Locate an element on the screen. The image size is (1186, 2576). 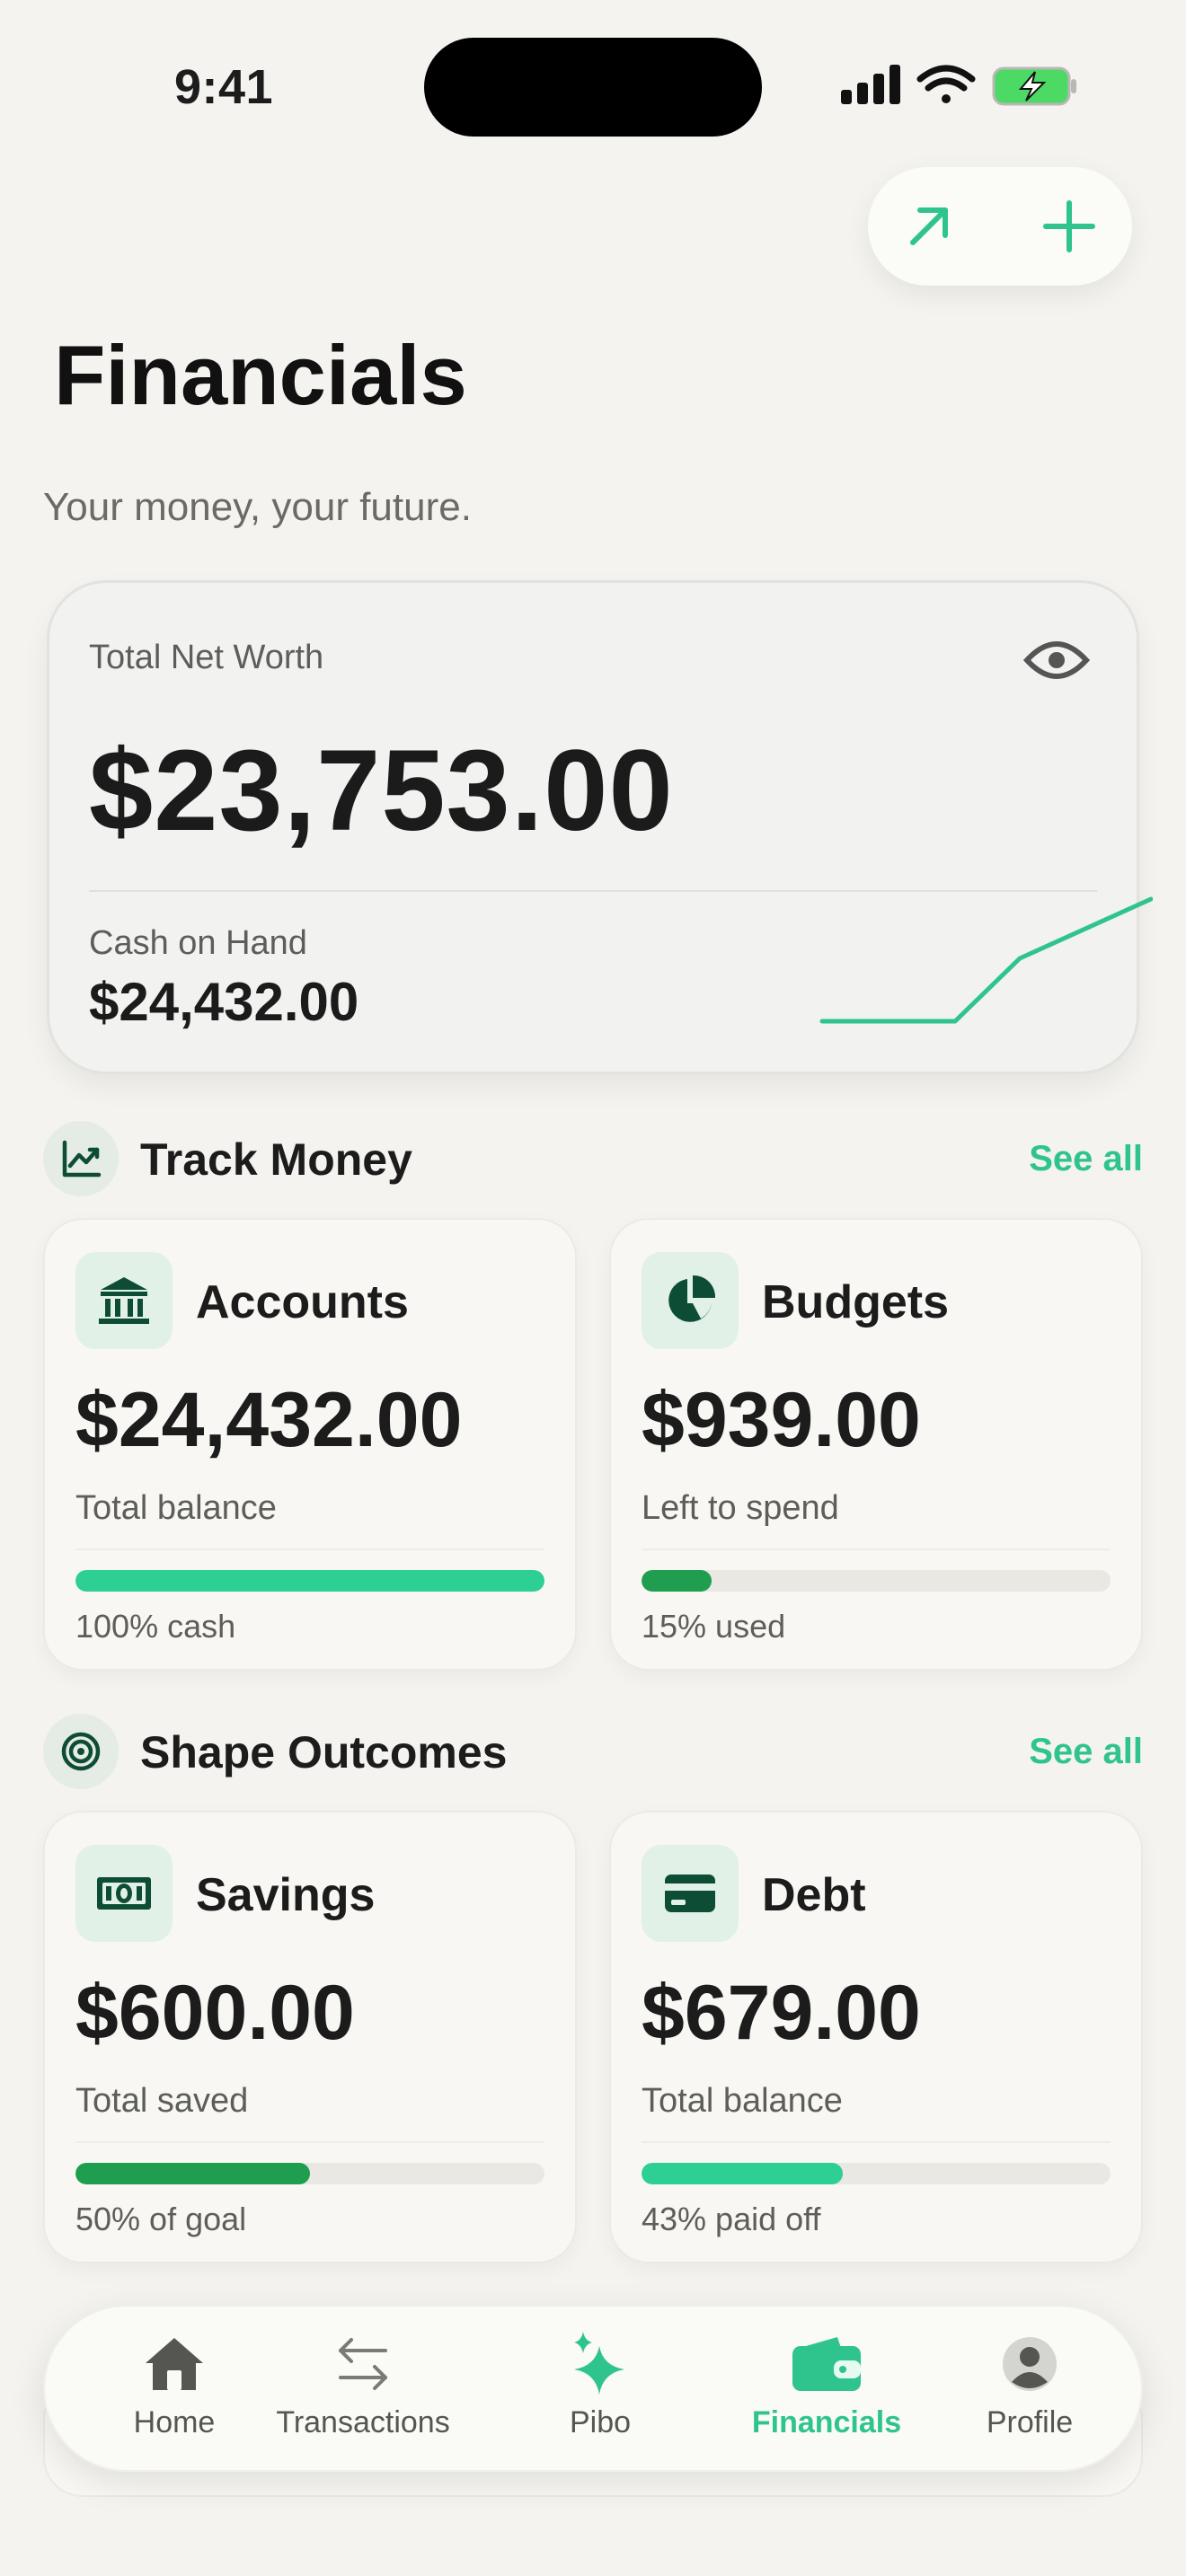
tab-home: Home is located at coordinates (174, 2393).